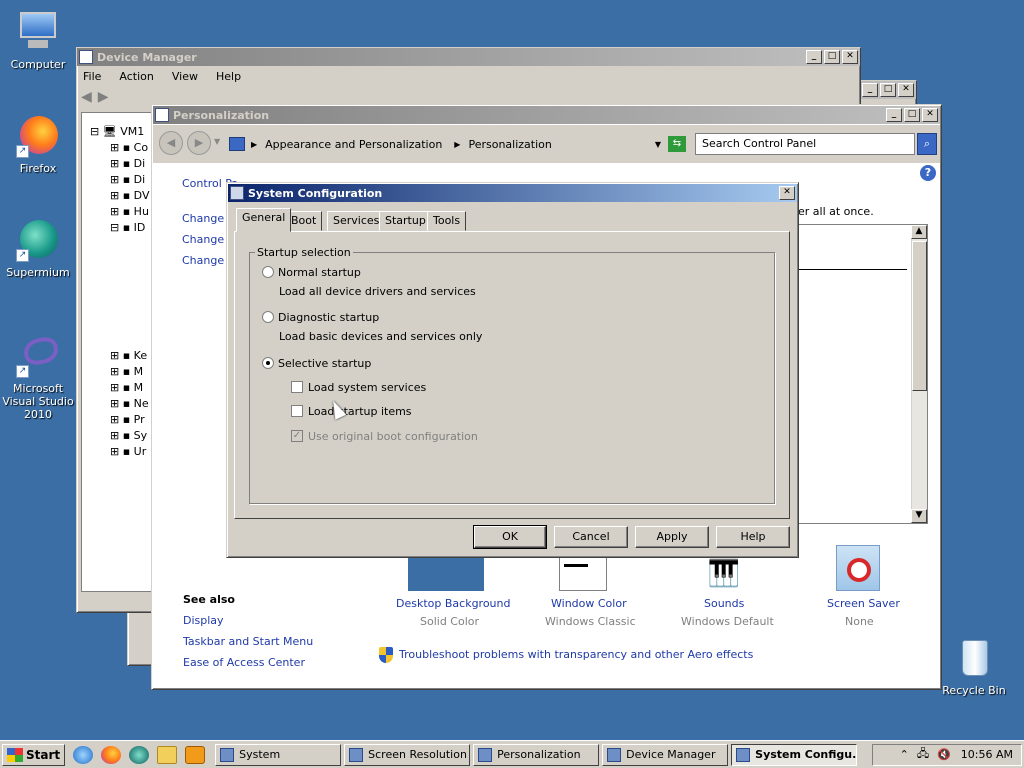 The image size is (1024, 768). What do you see at coordinates (103, 97) in the screenshot?
I see `forward-arrow-icon: ▶` at bounding box center [103, 97].